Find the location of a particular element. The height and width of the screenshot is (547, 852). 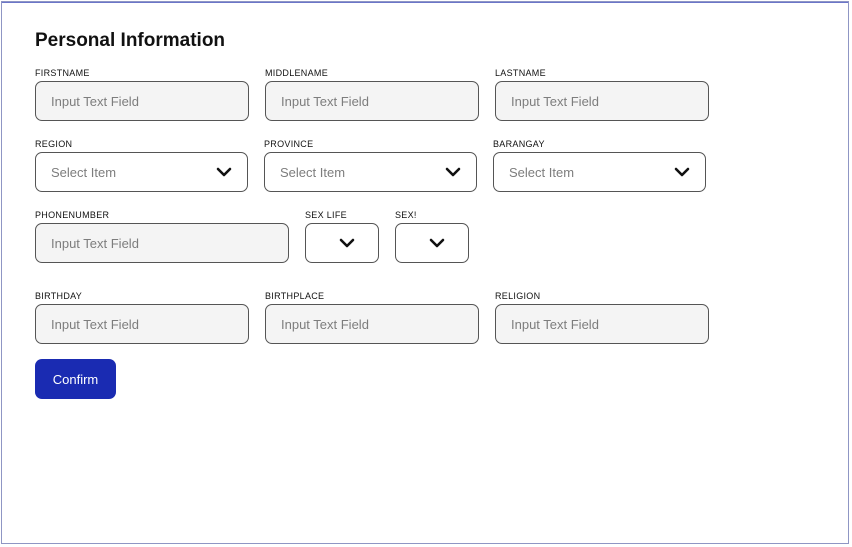

birthday-label: BIRTHDAY is located at coordinates (59, 296).